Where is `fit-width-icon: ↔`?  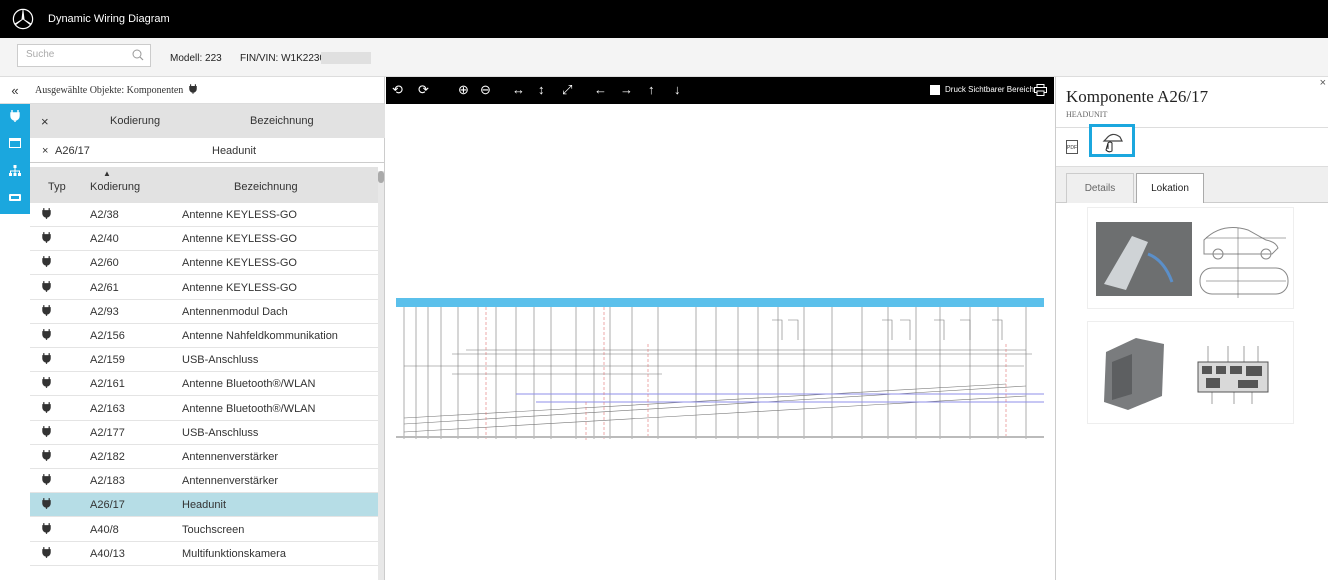
fit-width-icon: ↔ is located at coordinates (518, 89).